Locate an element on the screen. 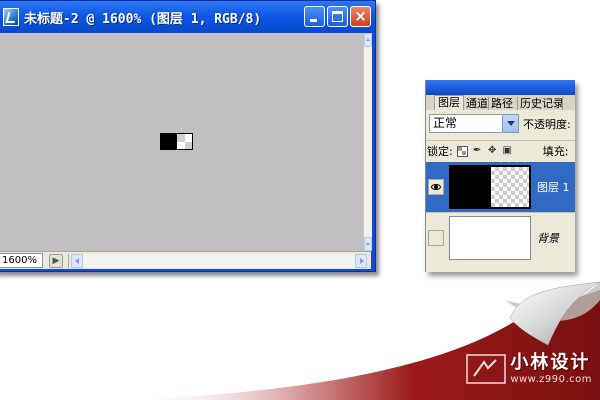 This screenshot has height=400, width=600. horizontal-scrollbar is located at coordinates (219, 260).